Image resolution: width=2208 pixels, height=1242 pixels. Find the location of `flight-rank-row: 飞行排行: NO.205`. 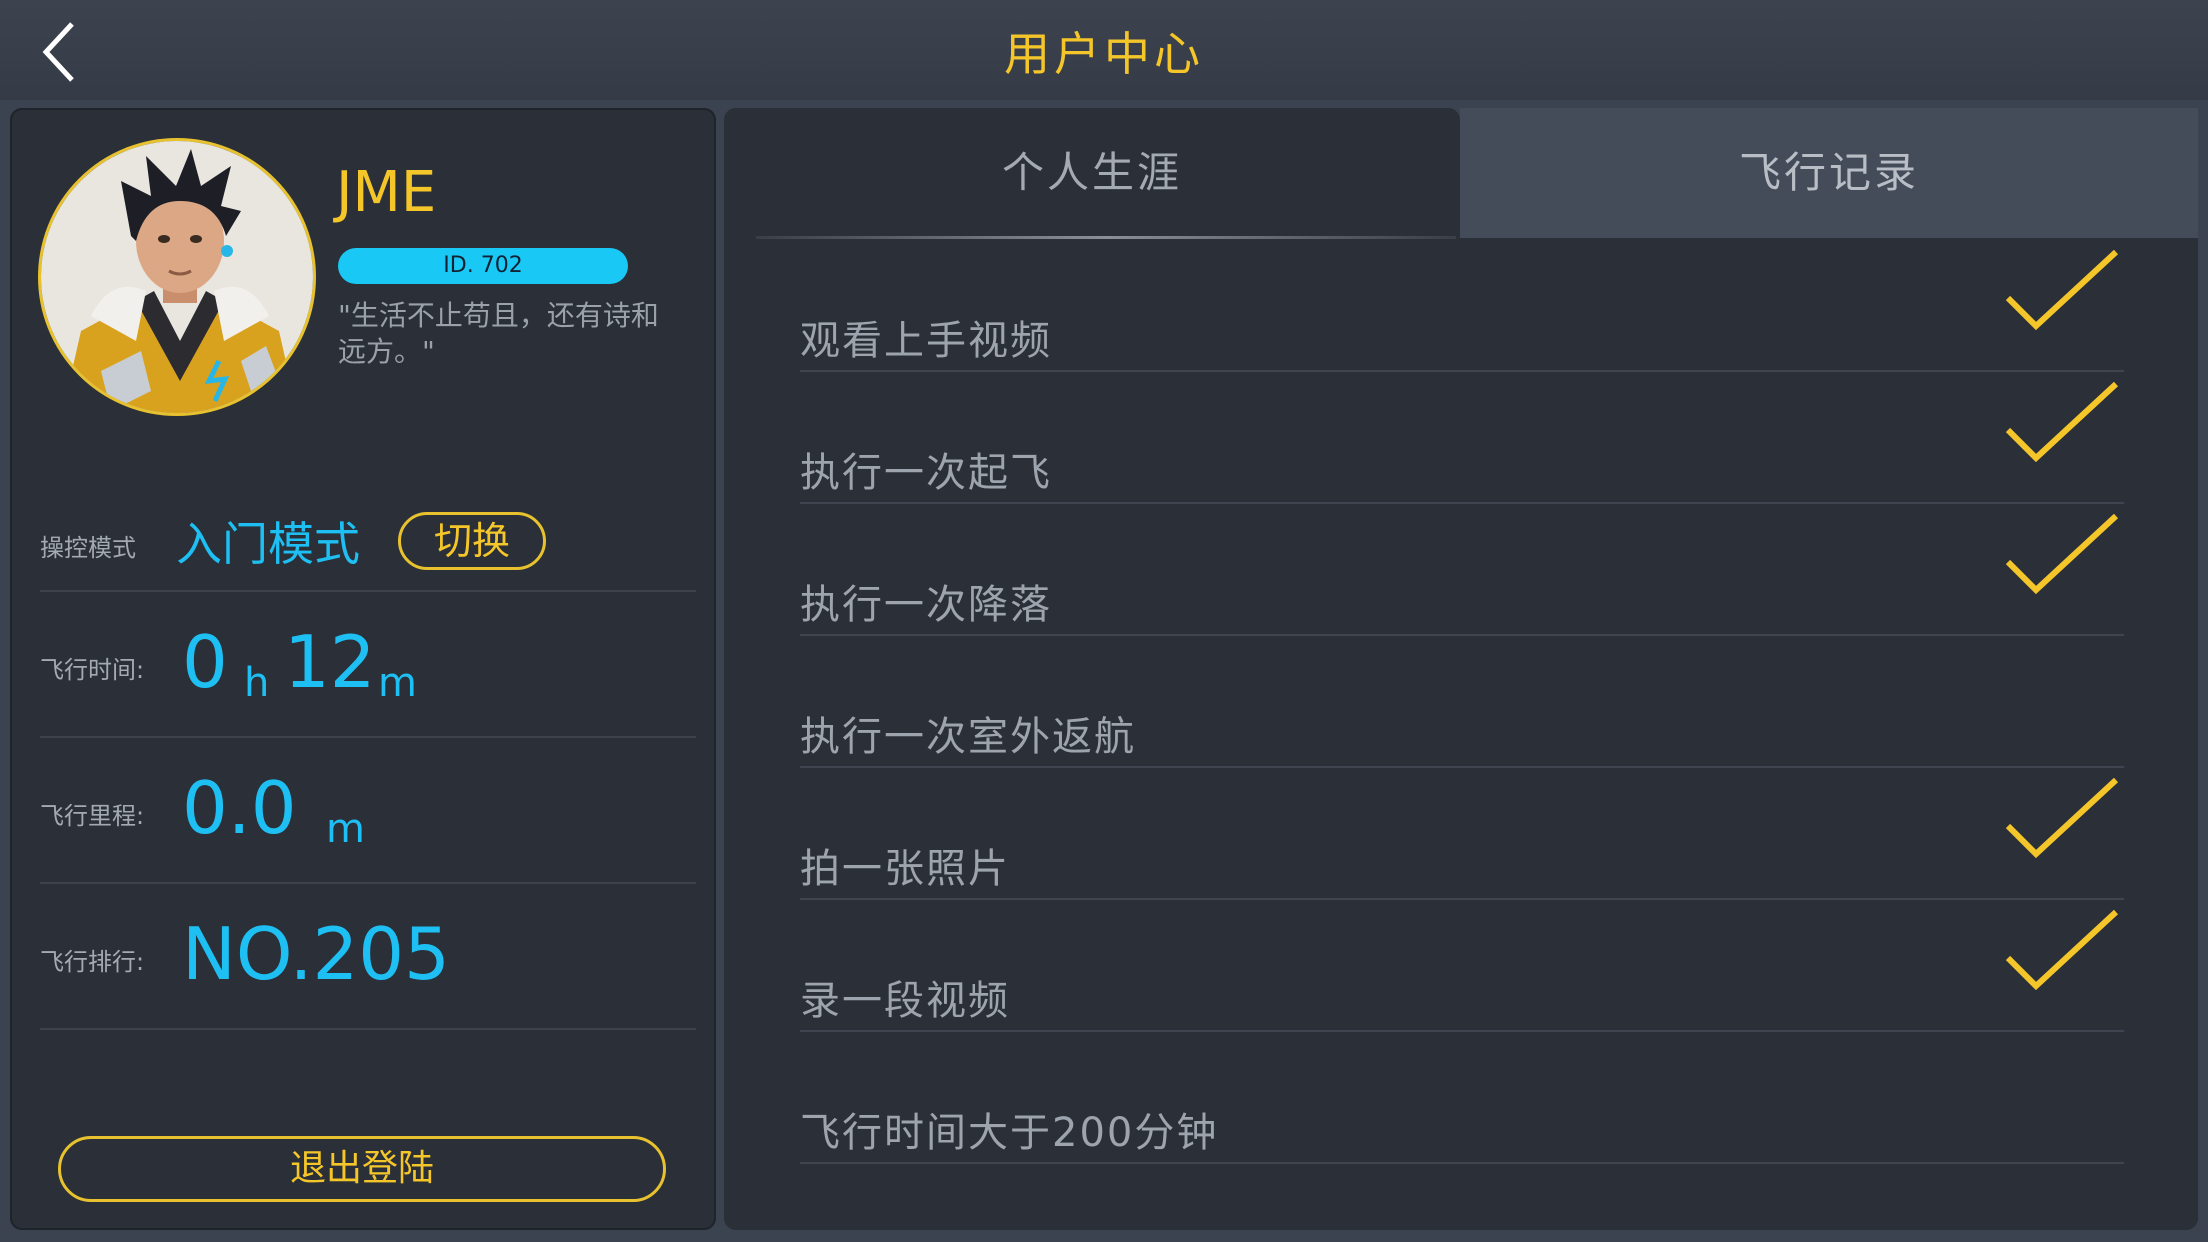

flight-rank-row: 飞行排行: NO.205 is located at coordinates (368, 957).